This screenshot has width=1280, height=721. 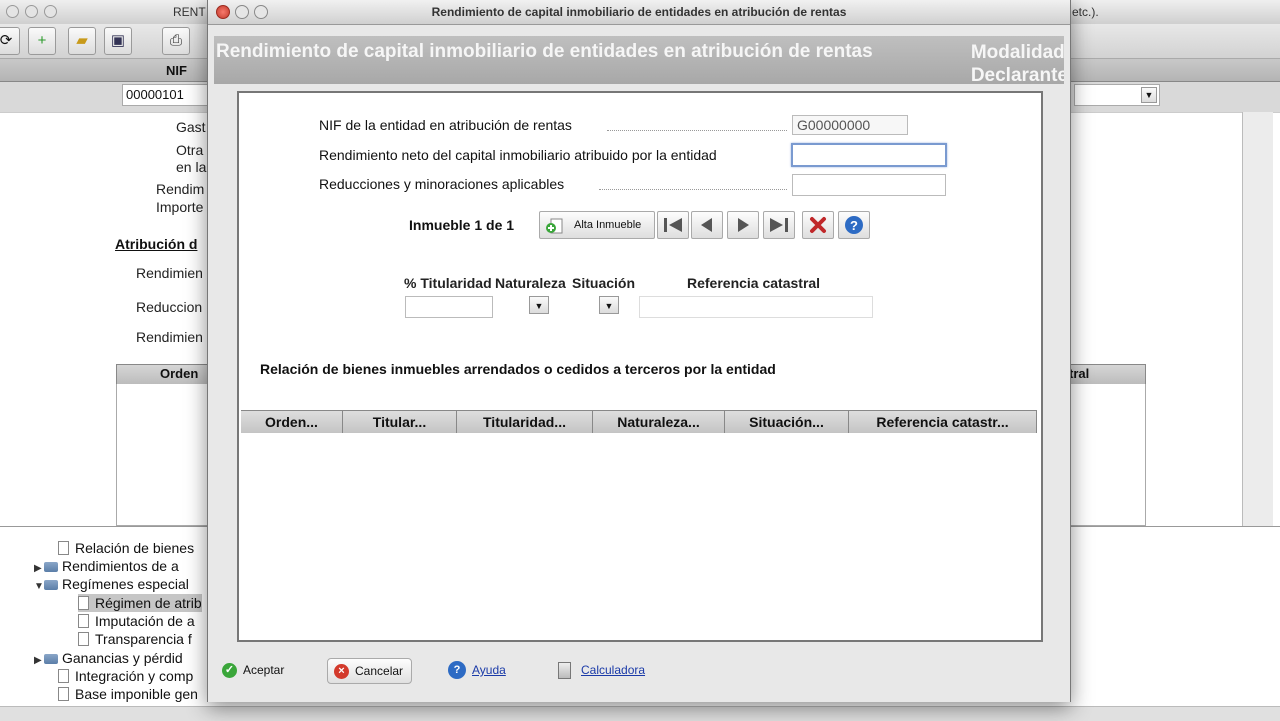 What do you see at coordinates (754, 283) in the screenshot?
I see `referencia-column-label: Referencia catastral` at bounding box center [754, 283].